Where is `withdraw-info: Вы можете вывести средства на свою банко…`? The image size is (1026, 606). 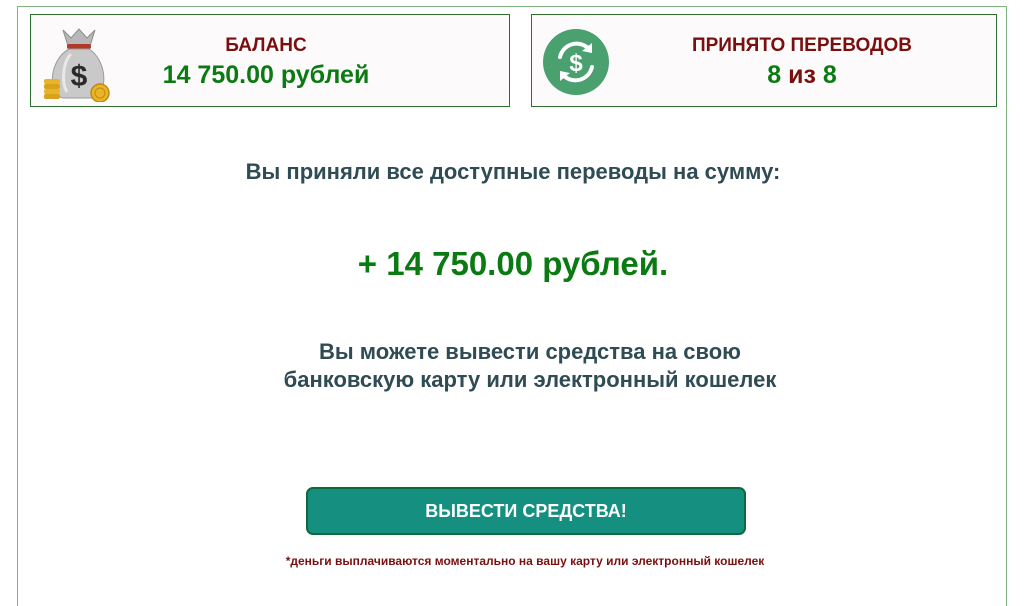 withdraw-info: Вы можете вывести средства на свою банко… is located at coordinates (513, 366).